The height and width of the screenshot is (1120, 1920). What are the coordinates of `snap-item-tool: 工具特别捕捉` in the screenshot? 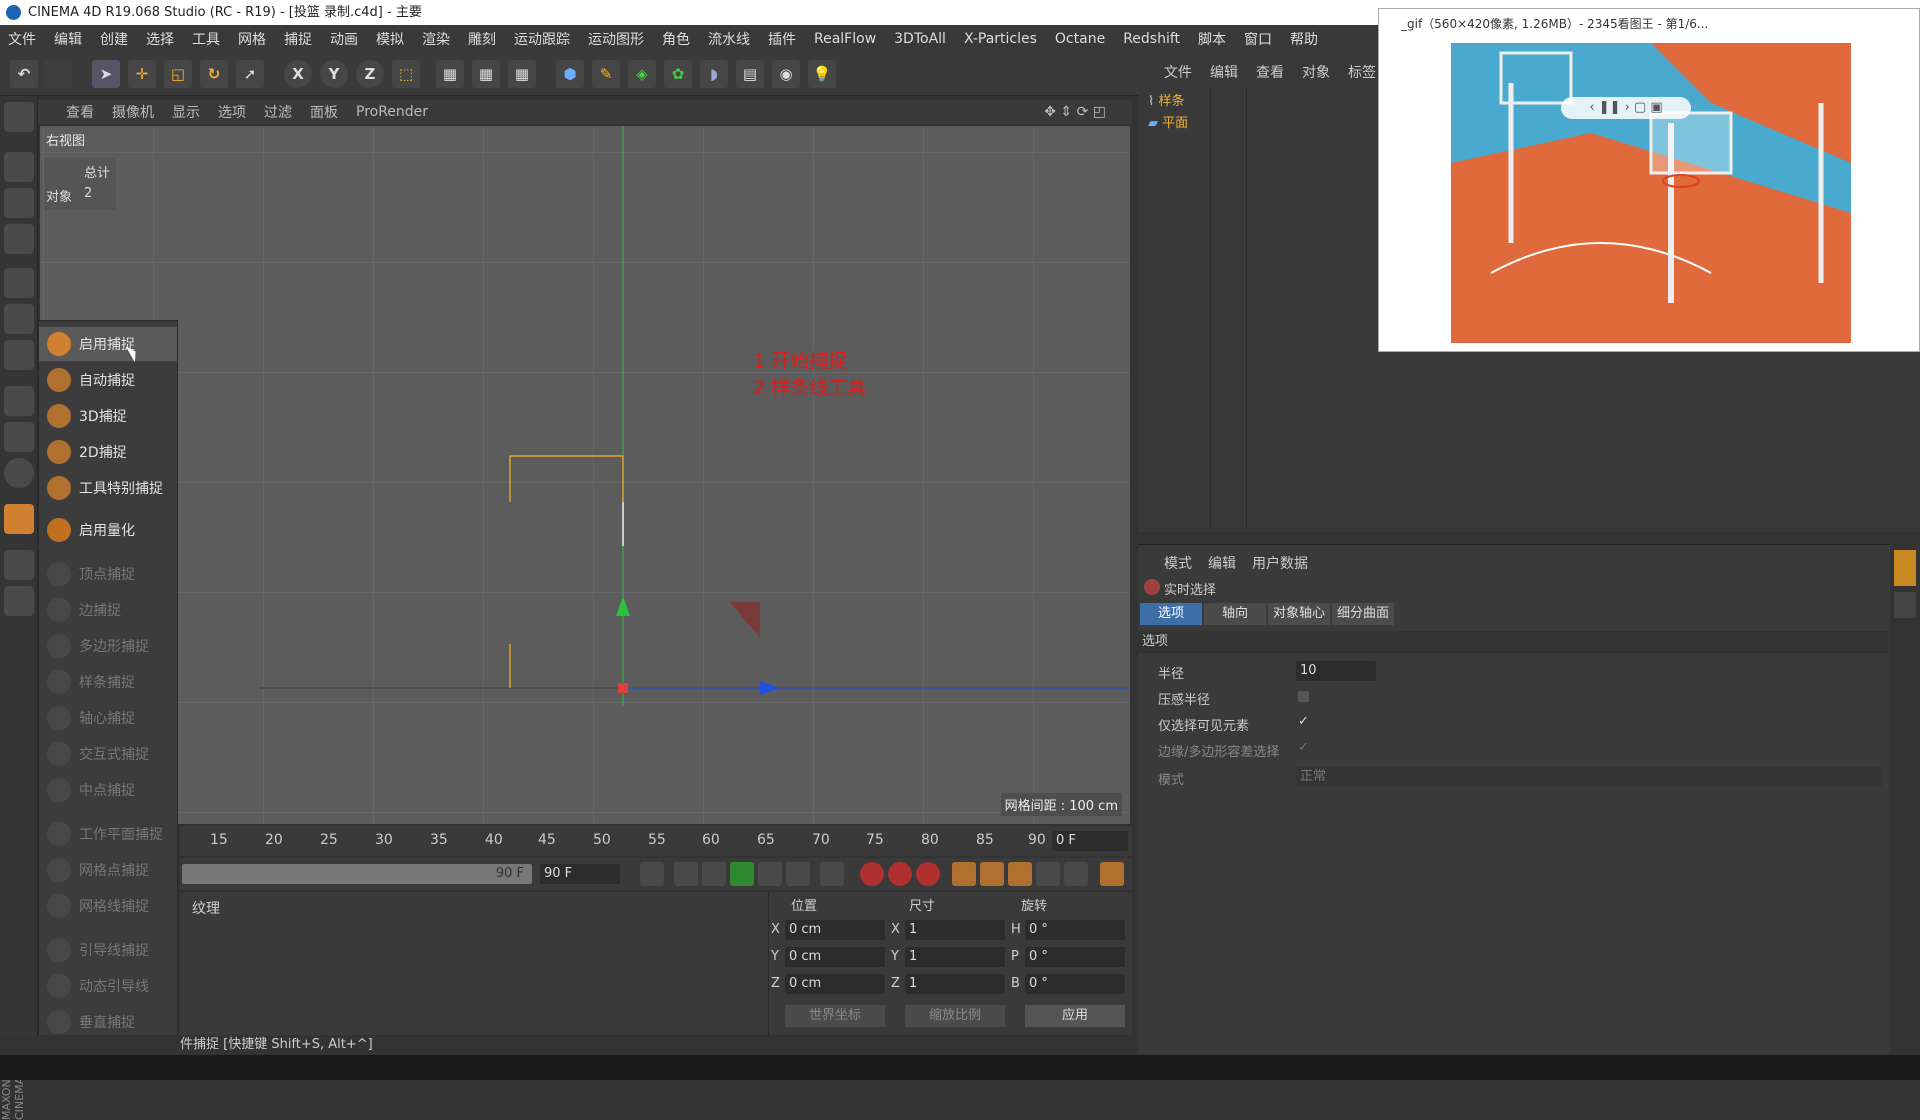 It's located at (108, 488).